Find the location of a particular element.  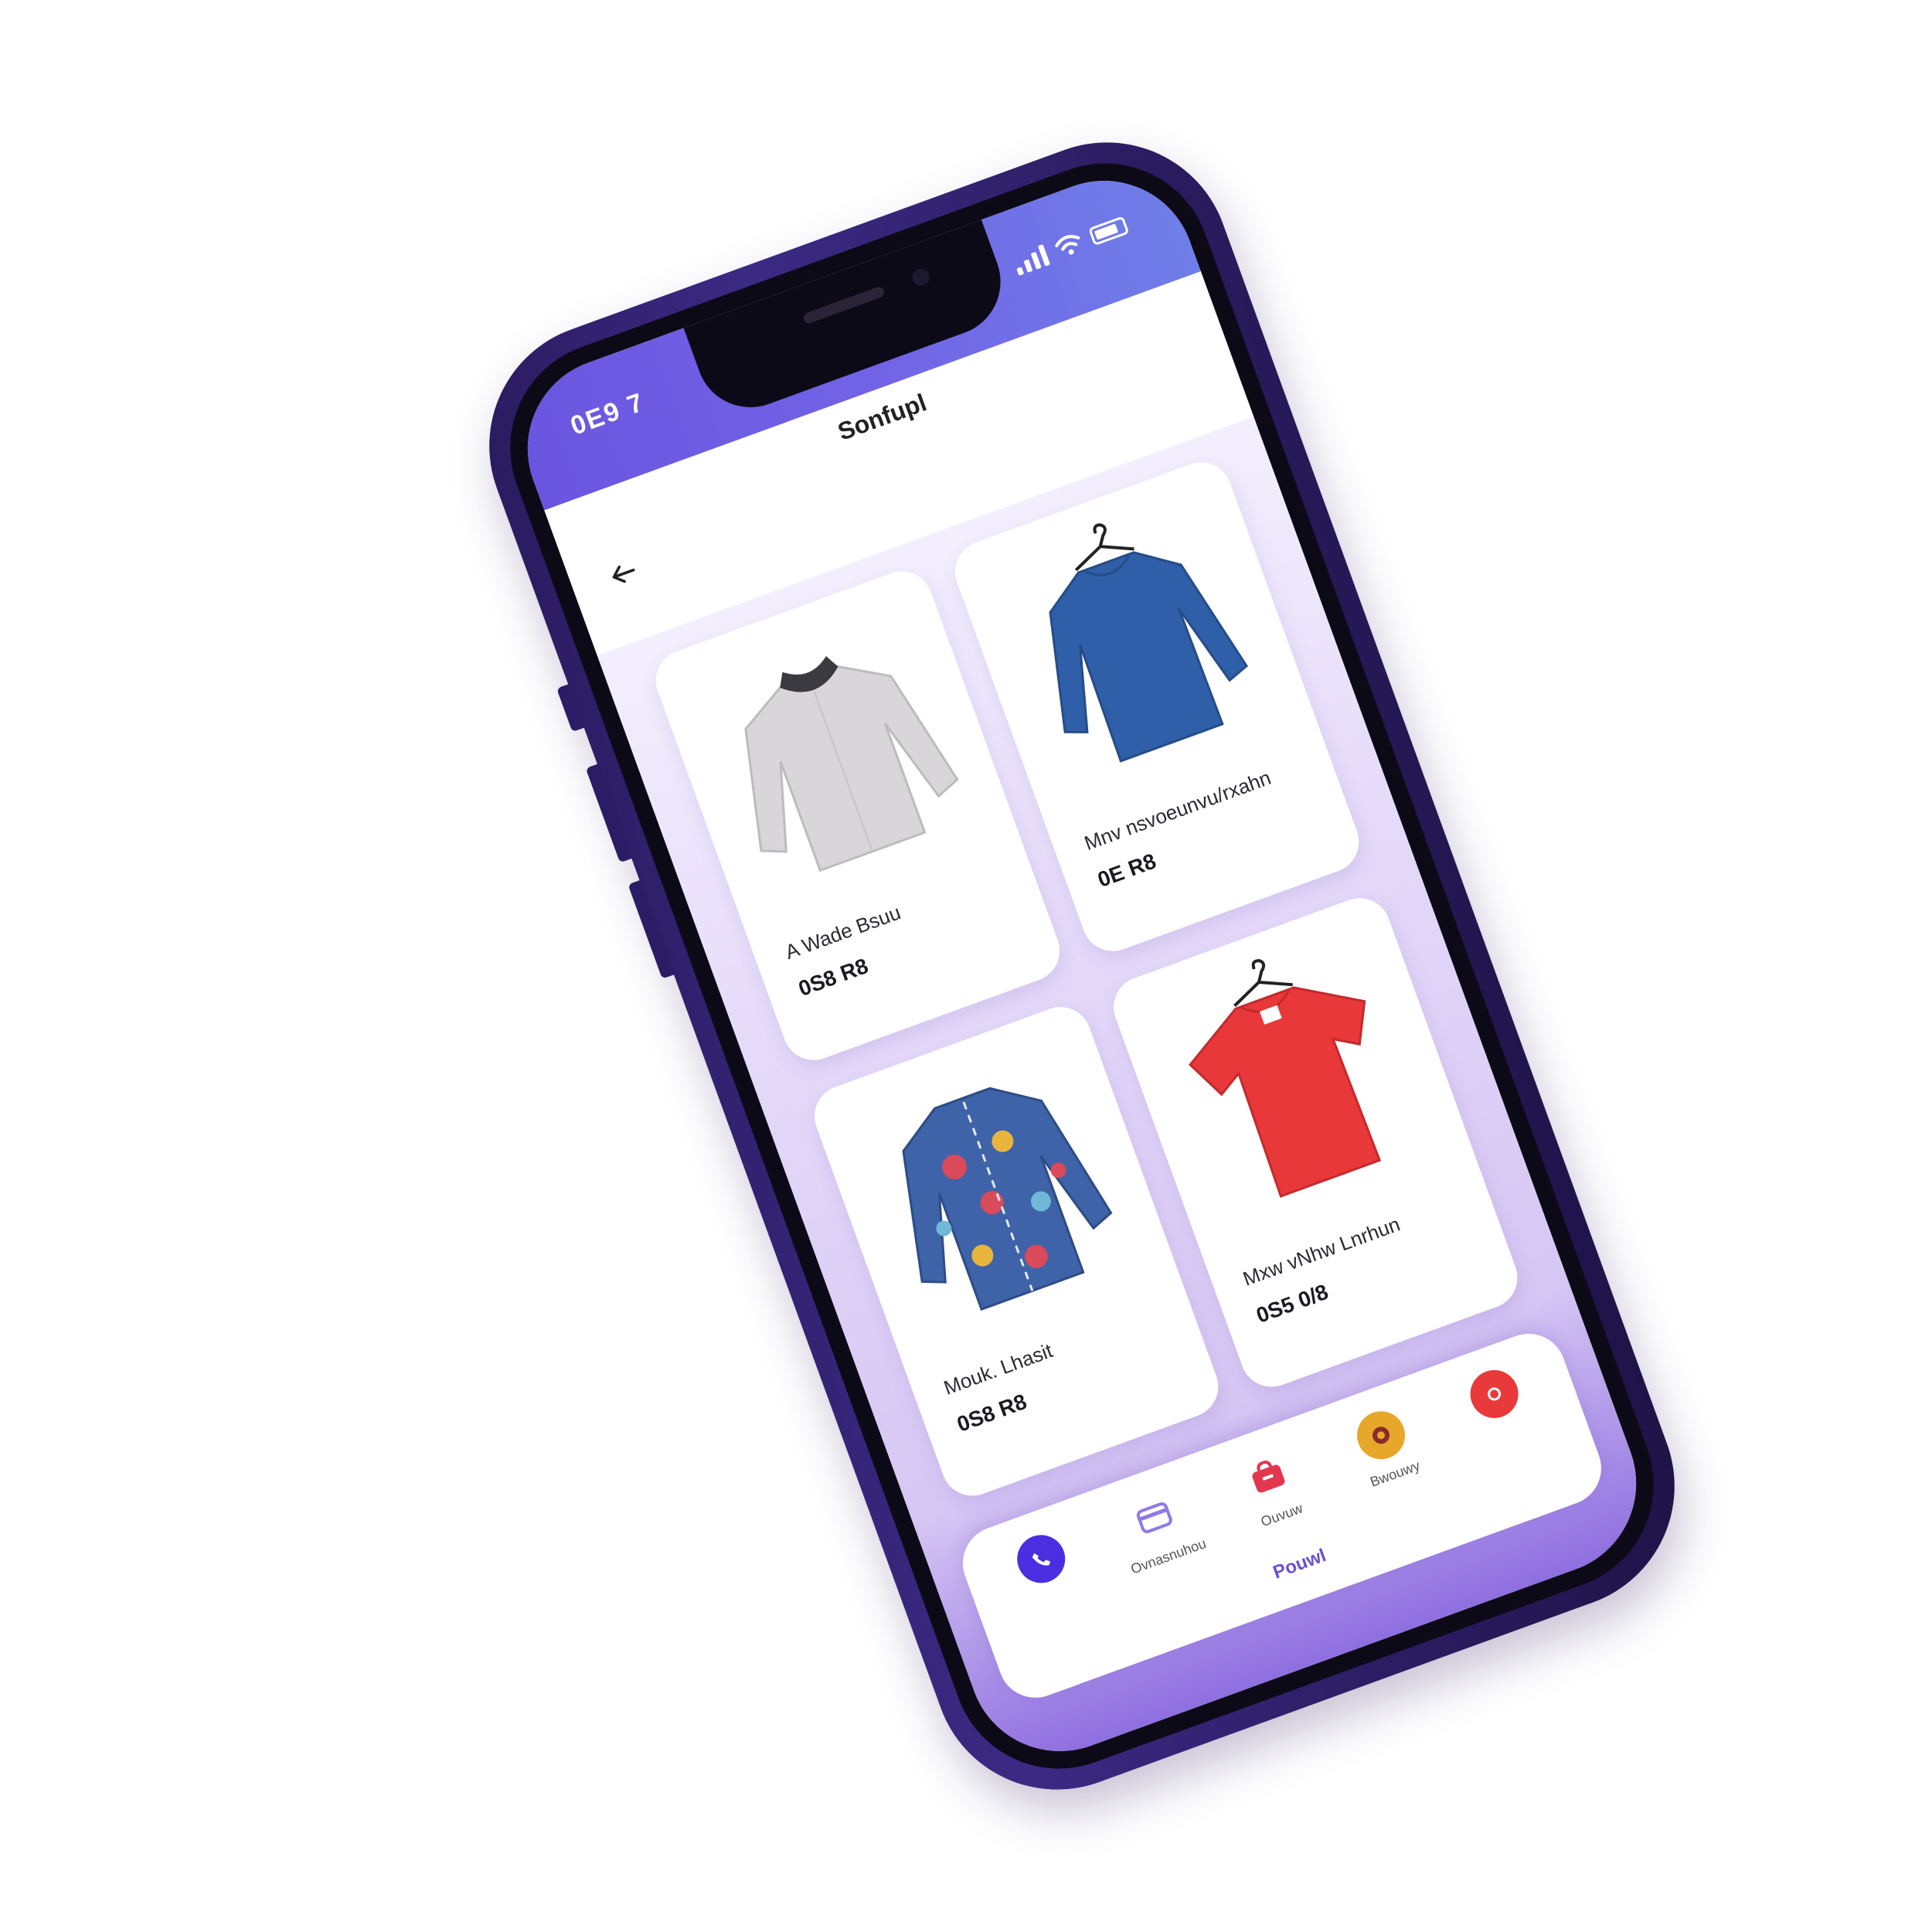

status-icons is located at coordinates (1070, 244).